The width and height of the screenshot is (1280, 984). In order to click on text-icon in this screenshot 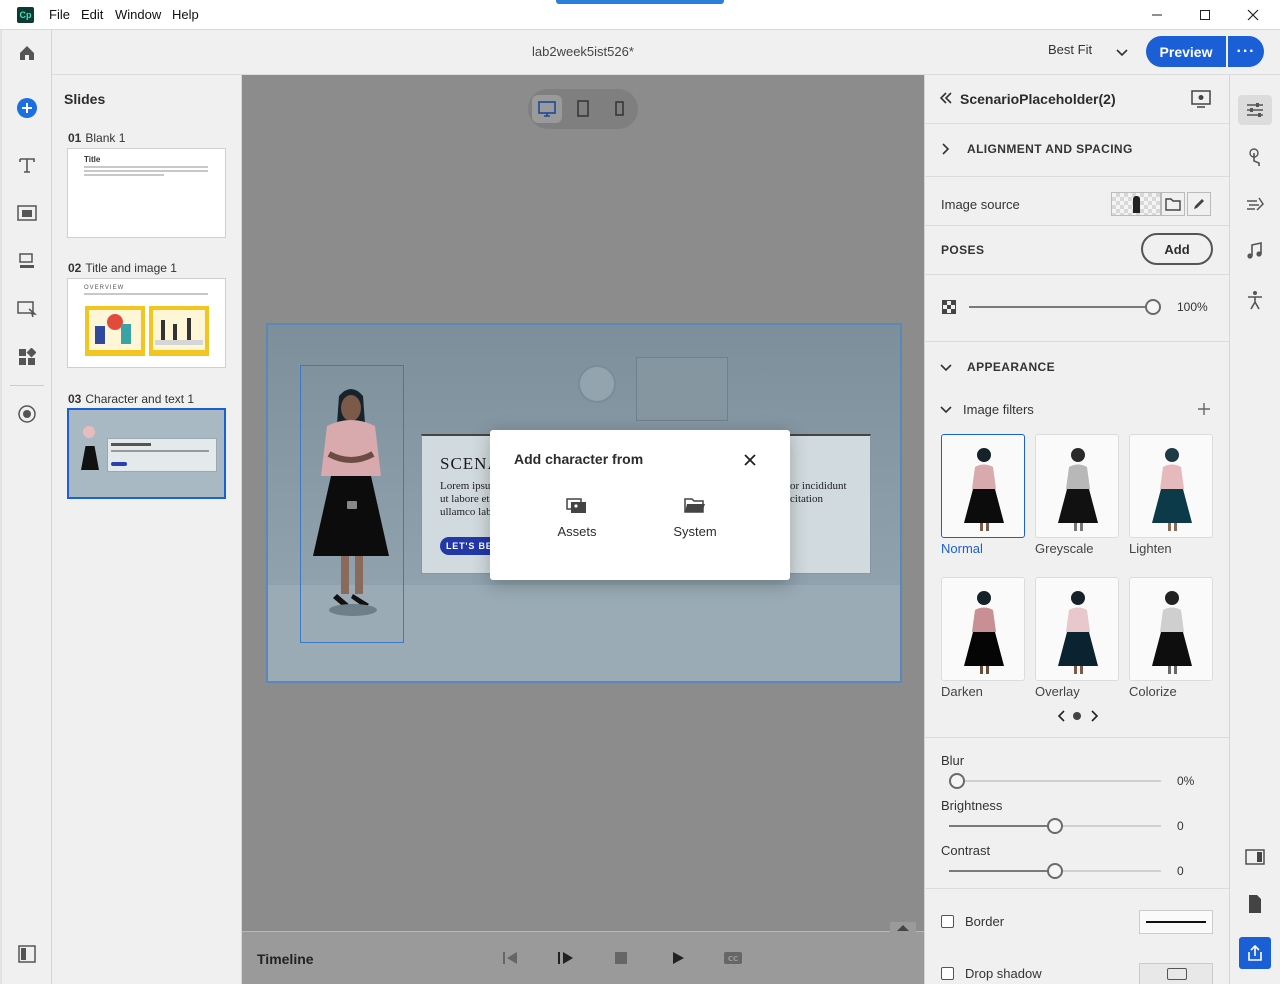, I will do `click(27, 165)`.